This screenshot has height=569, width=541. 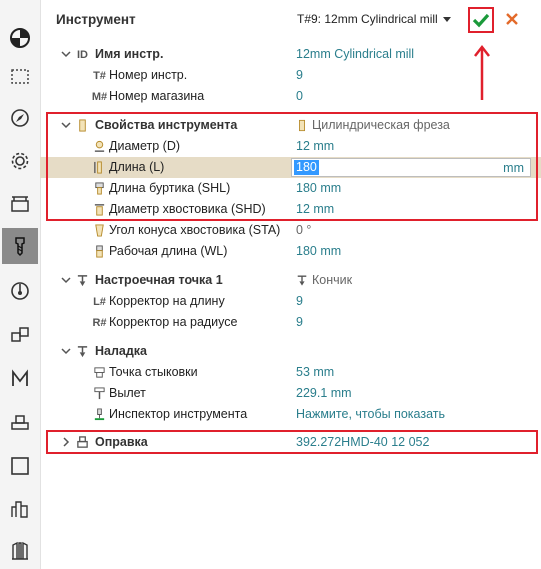 I want to click on buildings-icon, so click(x=20, y=509).